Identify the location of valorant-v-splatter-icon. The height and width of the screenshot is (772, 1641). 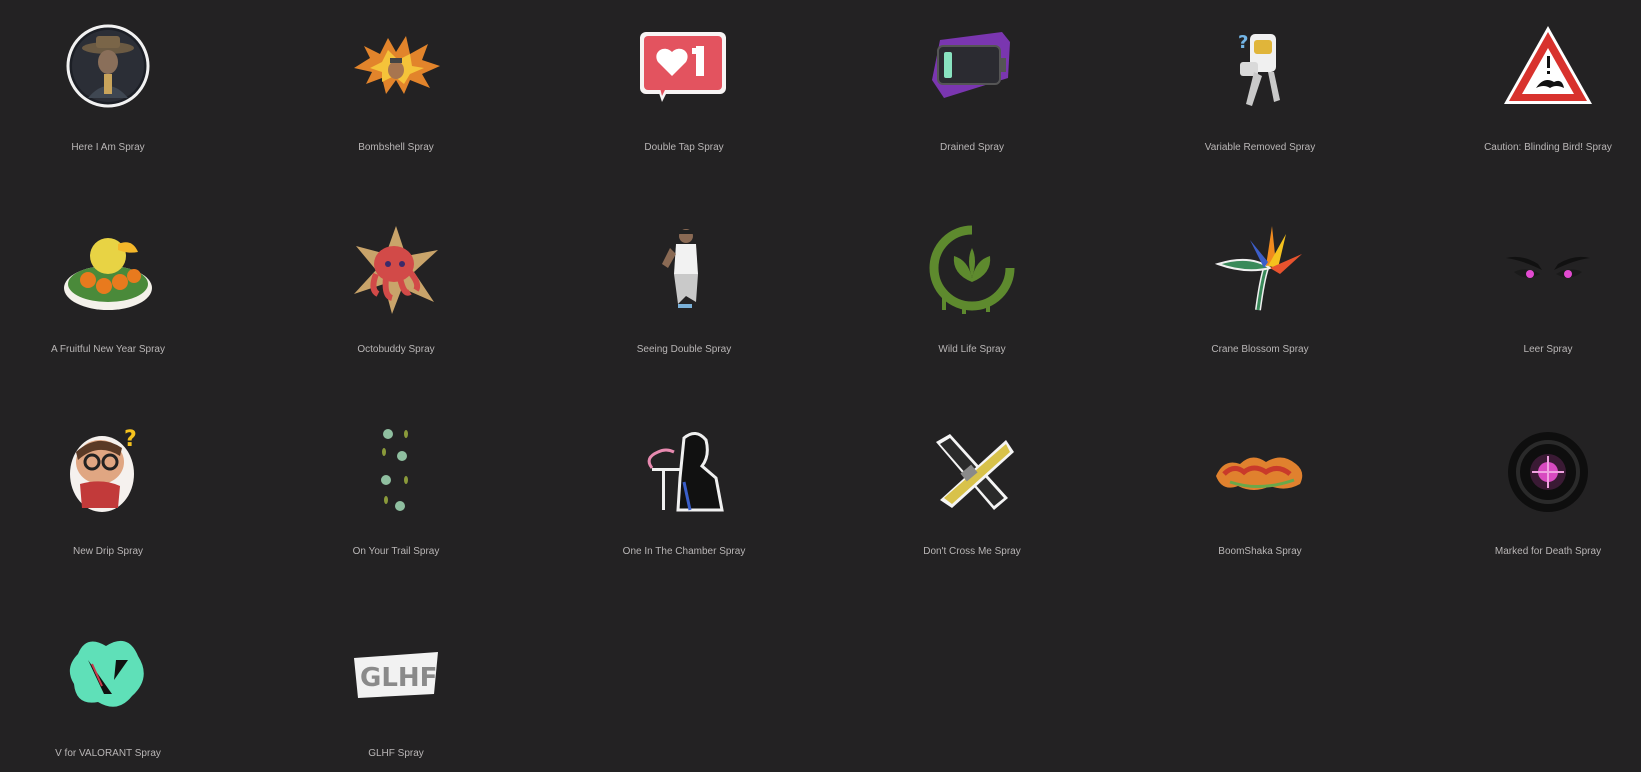
(108, 674).